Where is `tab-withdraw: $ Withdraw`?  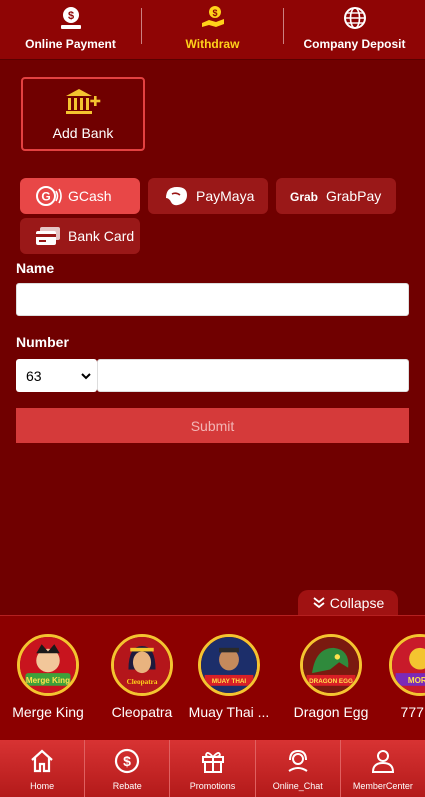 tab-withdraw: $ Withdraw is located at coordinates (212, 29).